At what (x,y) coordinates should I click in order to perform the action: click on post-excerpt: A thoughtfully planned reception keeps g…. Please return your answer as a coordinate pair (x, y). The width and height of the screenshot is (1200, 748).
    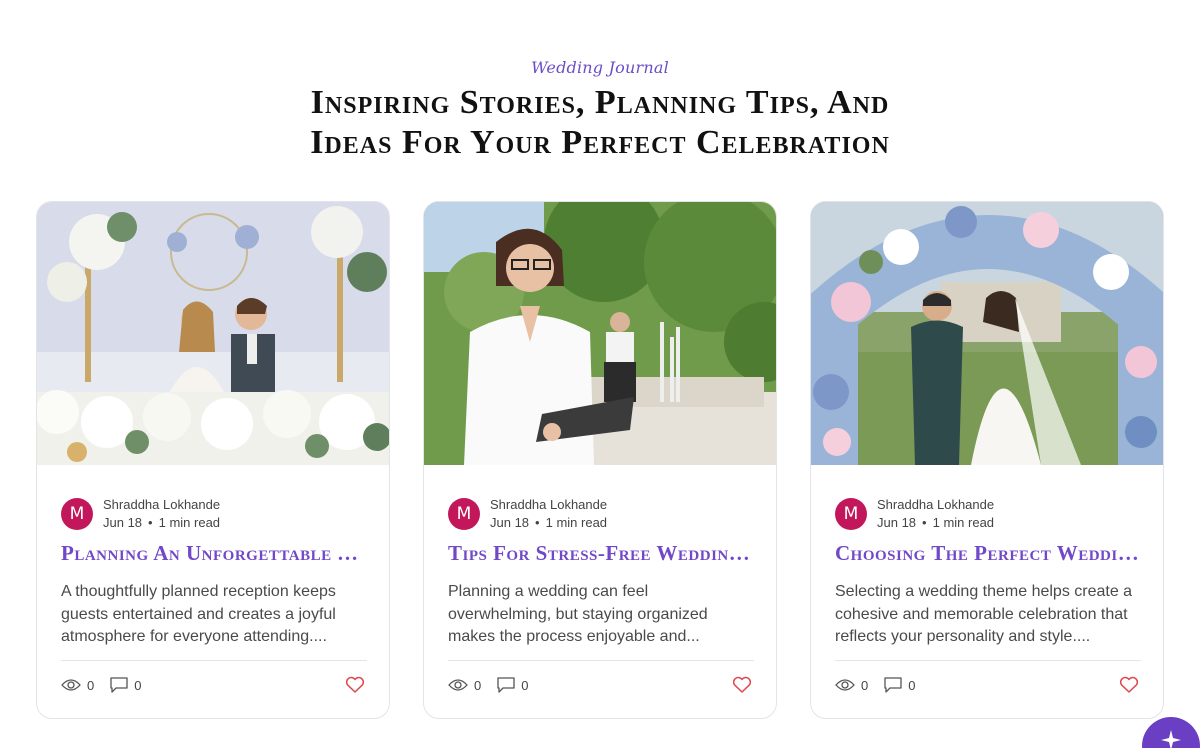
    Looking at the image, I should click on (198, 614).